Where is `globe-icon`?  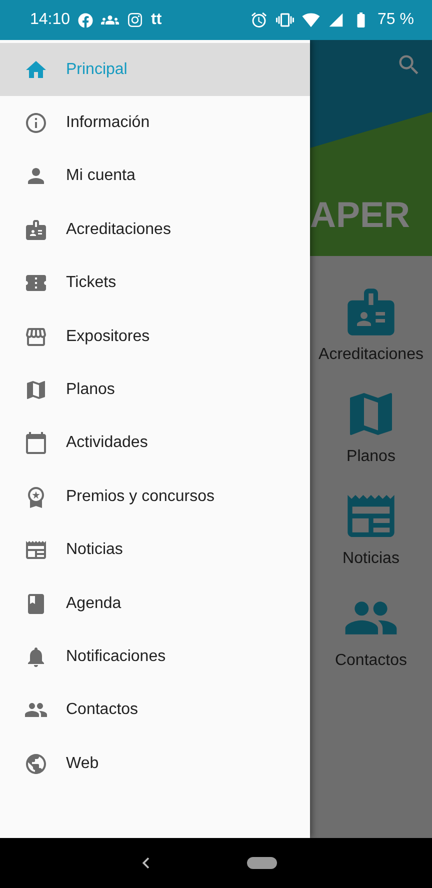
globe-icon is located at coordinates (36, 764).